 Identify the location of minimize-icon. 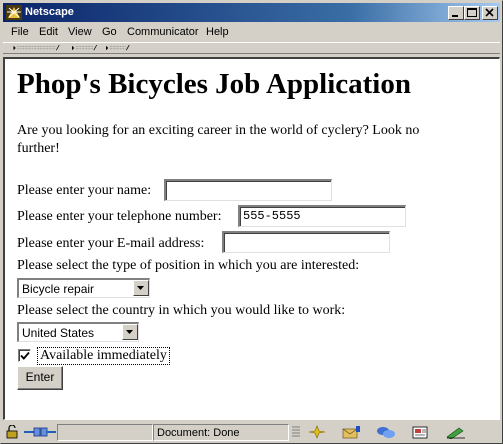
(455, 16).